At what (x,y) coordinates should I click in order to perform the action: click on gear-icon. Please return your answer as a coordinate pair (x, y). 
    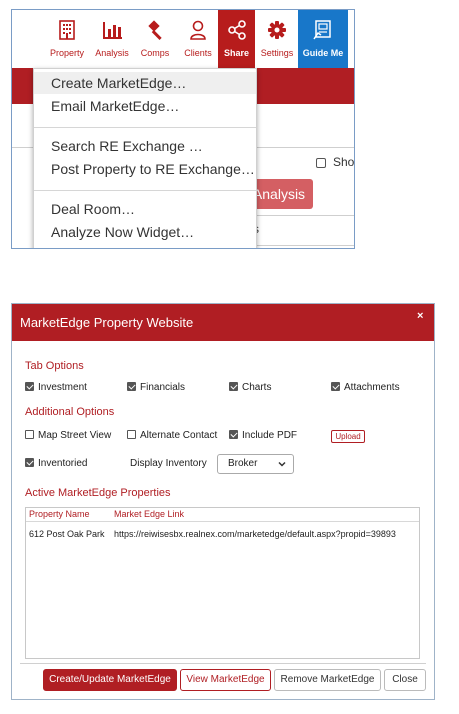
    Looking at the image, I should click on (277, 30).